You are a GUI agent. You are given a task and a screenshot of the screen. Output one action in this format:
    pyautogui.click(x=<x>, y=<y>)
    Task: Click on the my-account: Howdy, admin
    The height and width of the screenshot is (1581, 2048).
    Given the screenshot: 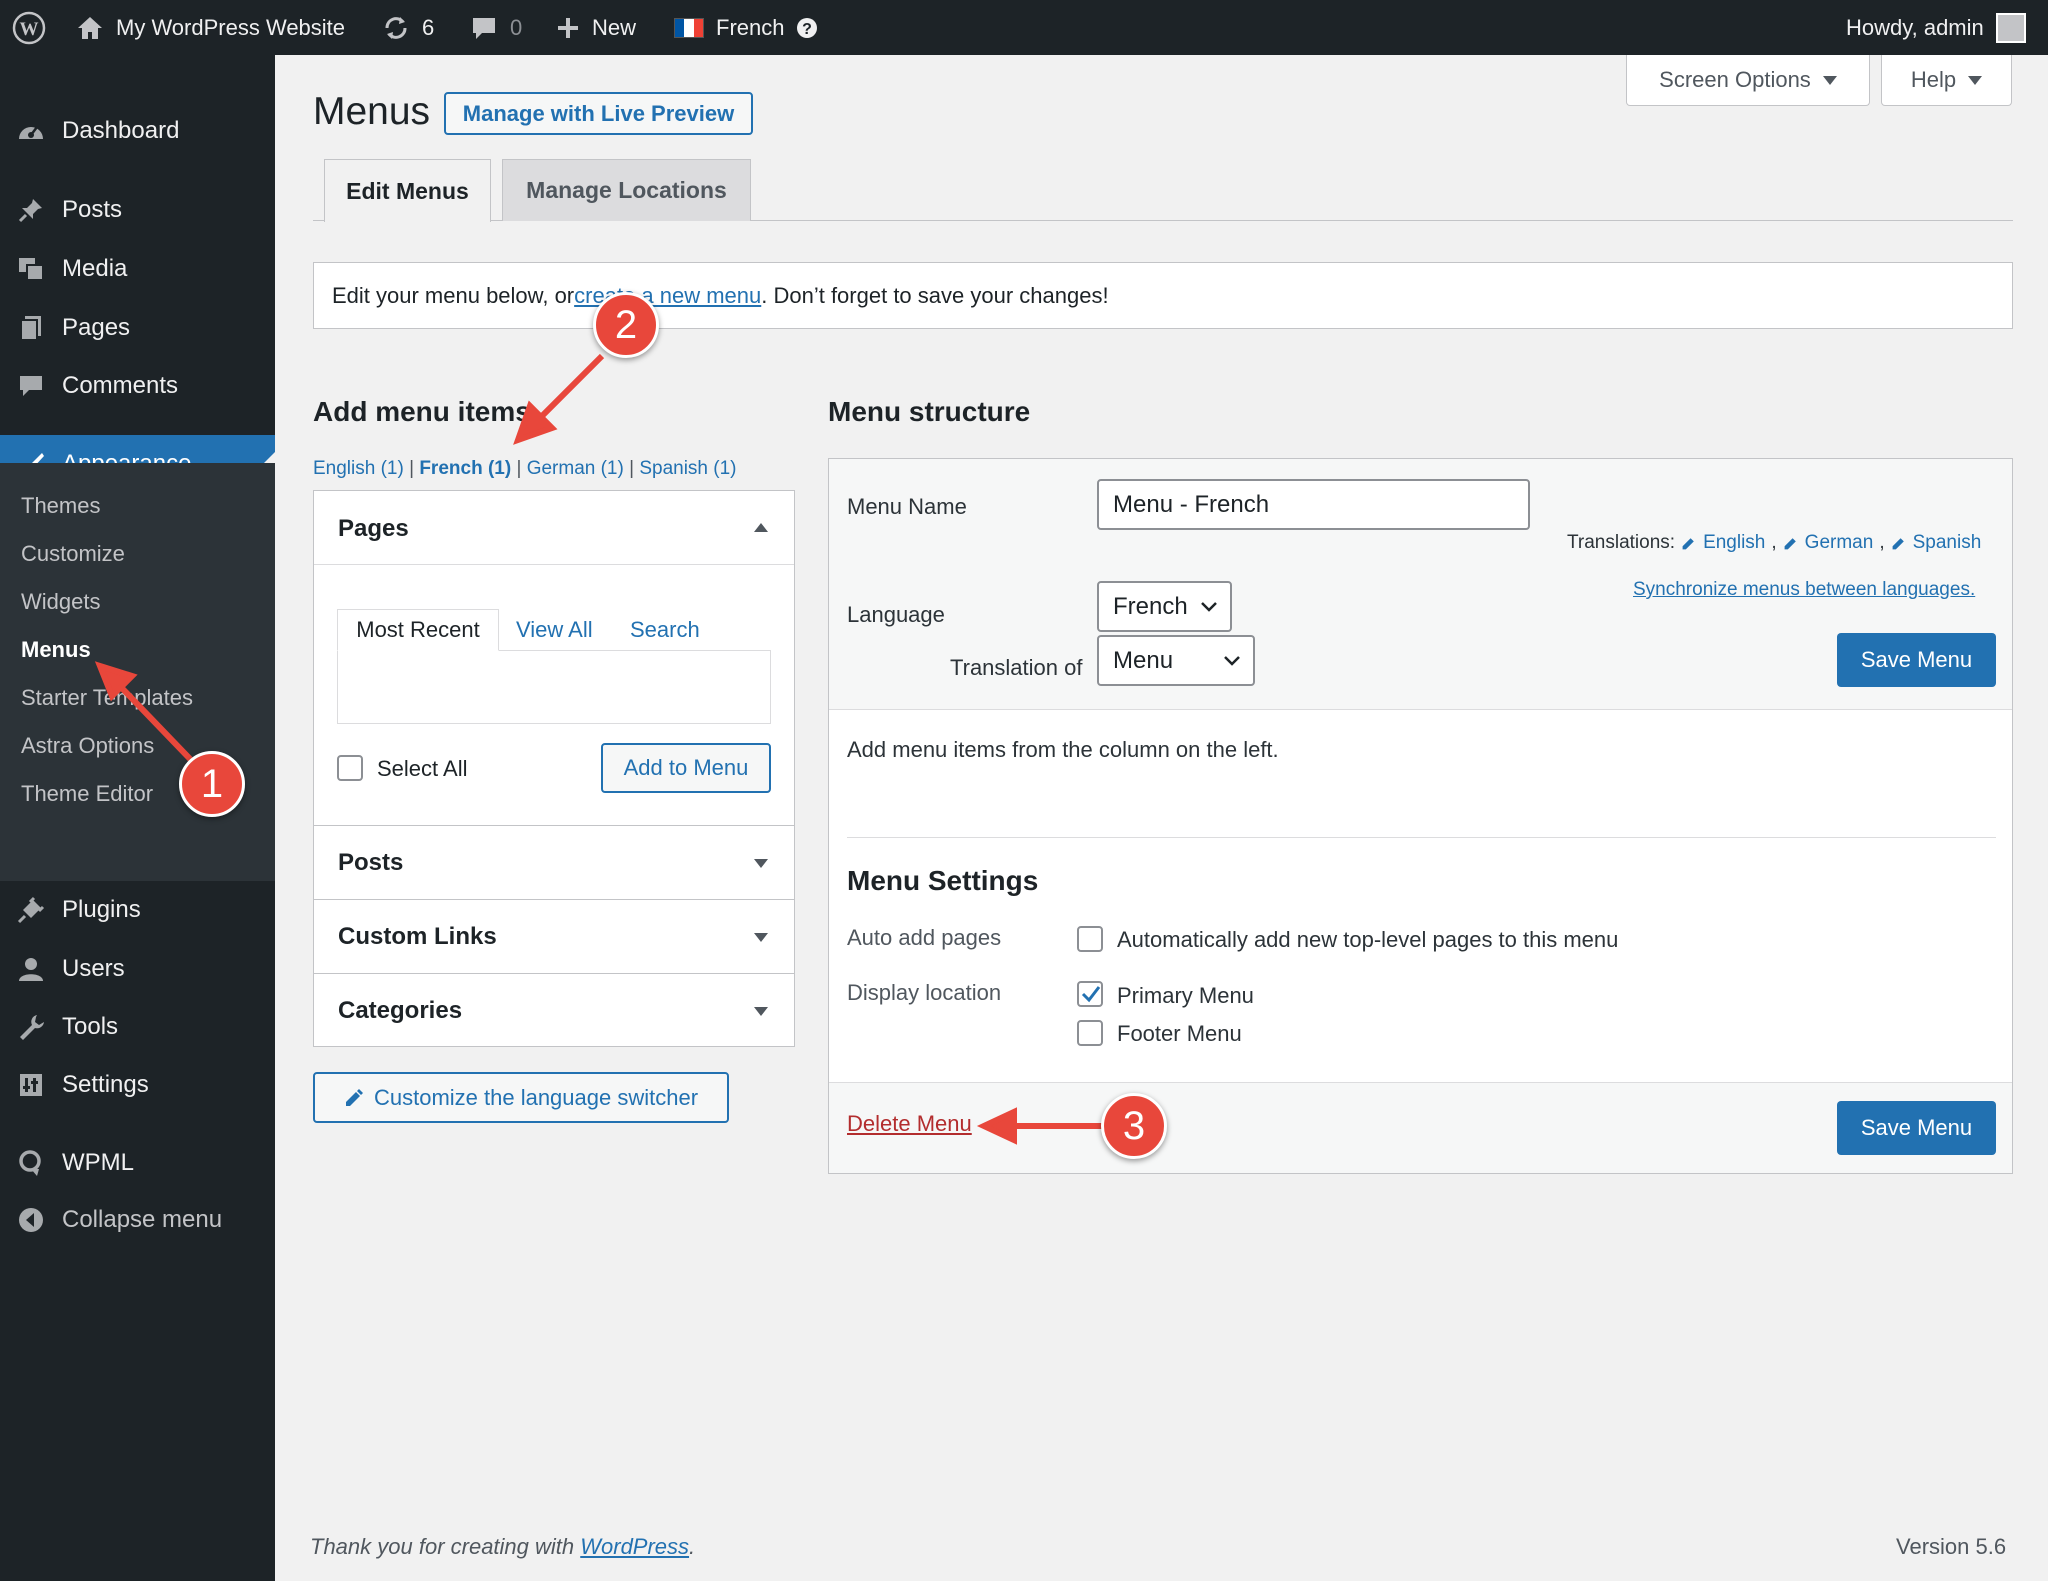 What is the action you would take?
    pyautogui.click(x=1936, y=27)
    